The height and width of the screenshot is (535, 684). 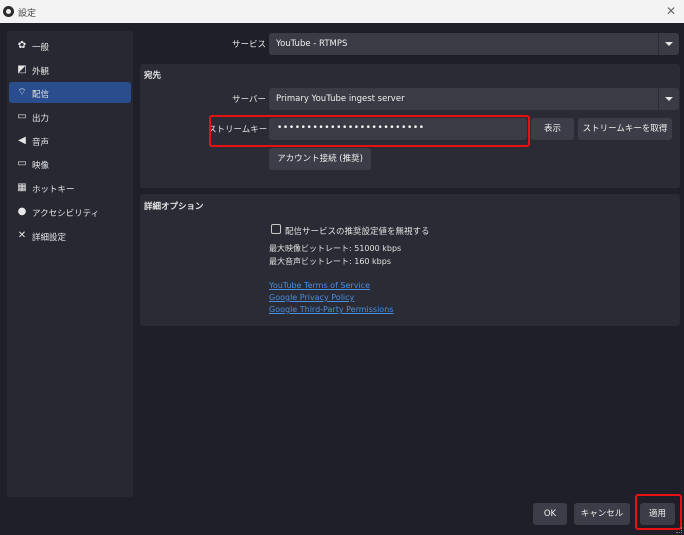 What do you see at coordinates (320, 159) in the screenshot?
I see `connect-account-button: アカウント接続 (推奨)` at bounding box center [320, 159].